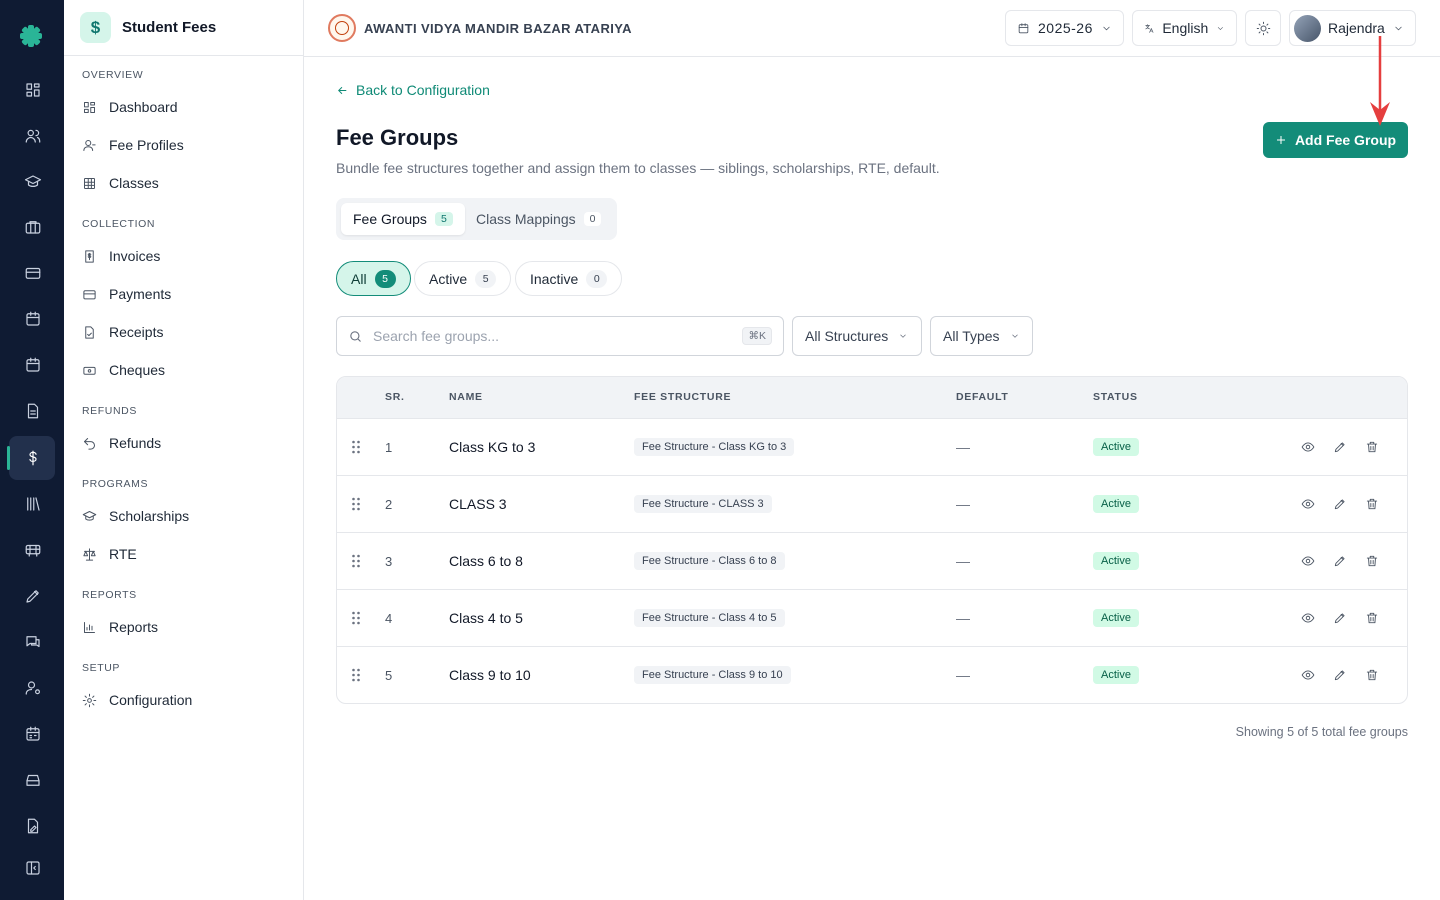  Describe the element at coordinates (847, 336) in the screenshot. I see `structure-filter-value: All Structures` at that location.